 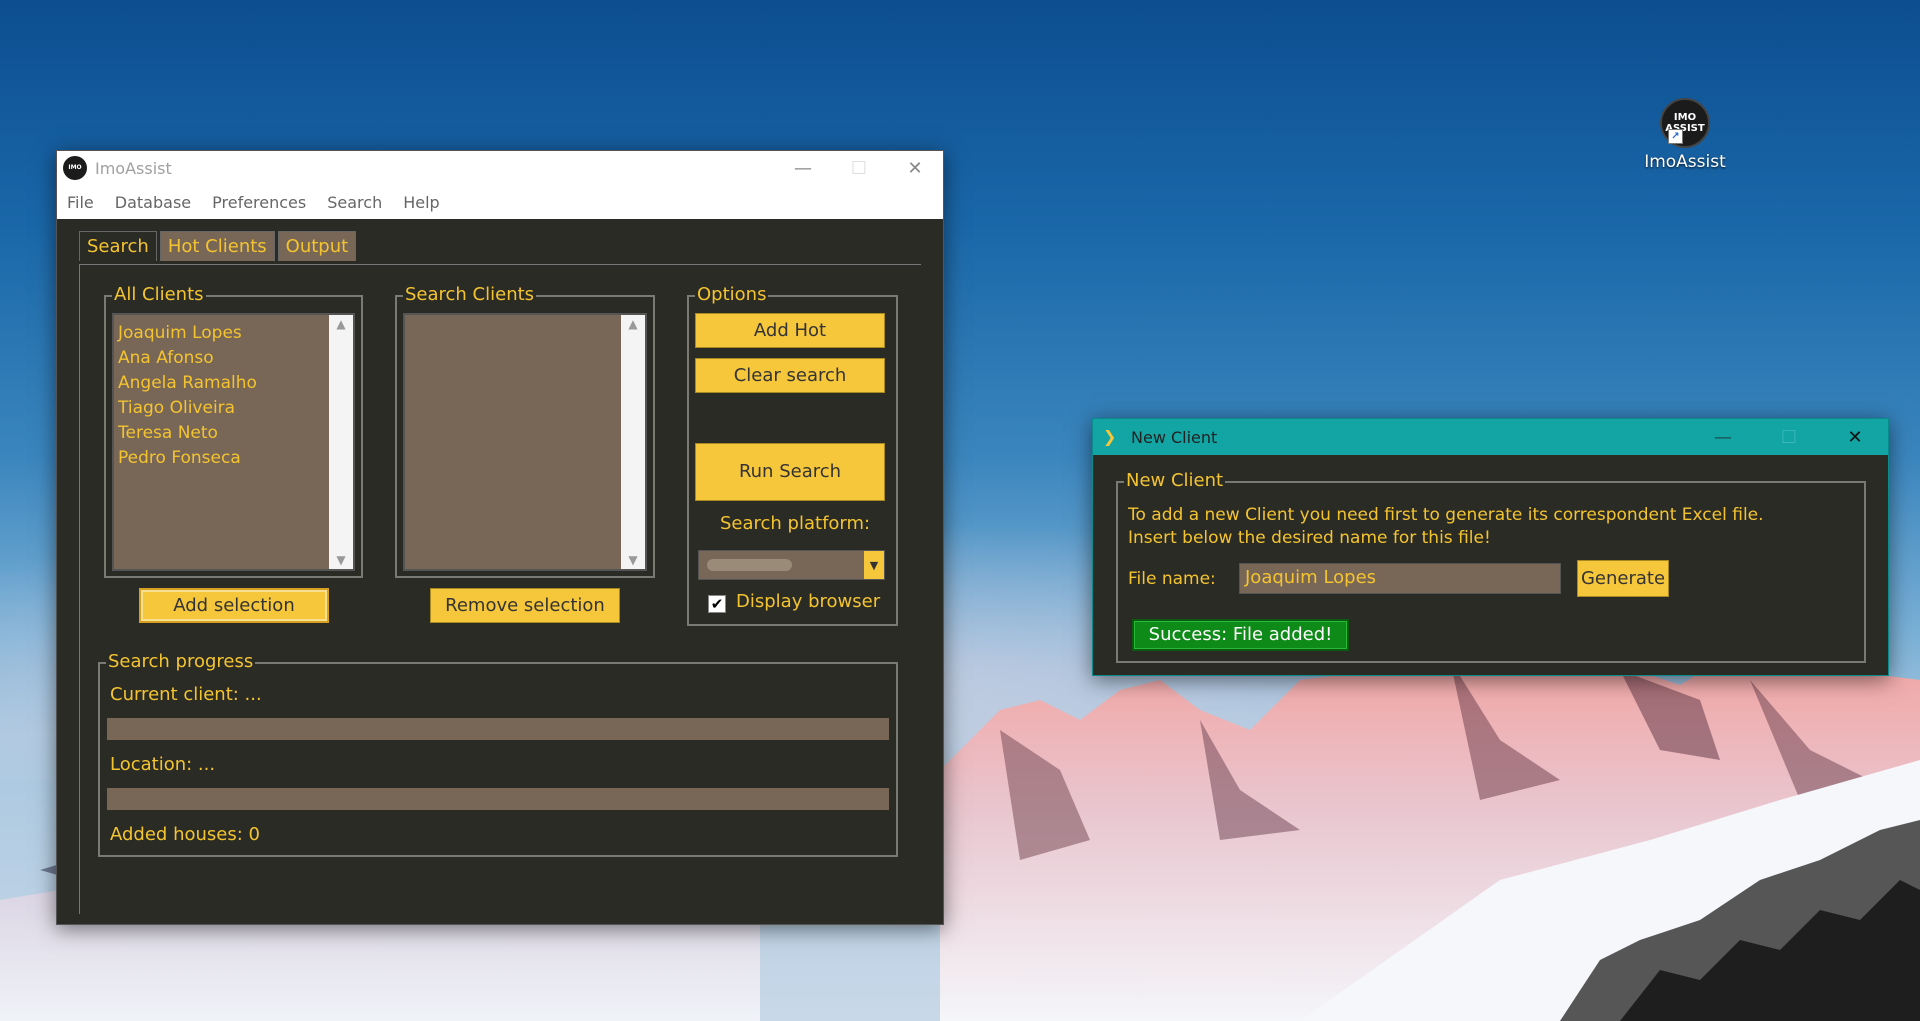 I want to click on list-item: Joaquim Lopes, so click(x=233, y=333).